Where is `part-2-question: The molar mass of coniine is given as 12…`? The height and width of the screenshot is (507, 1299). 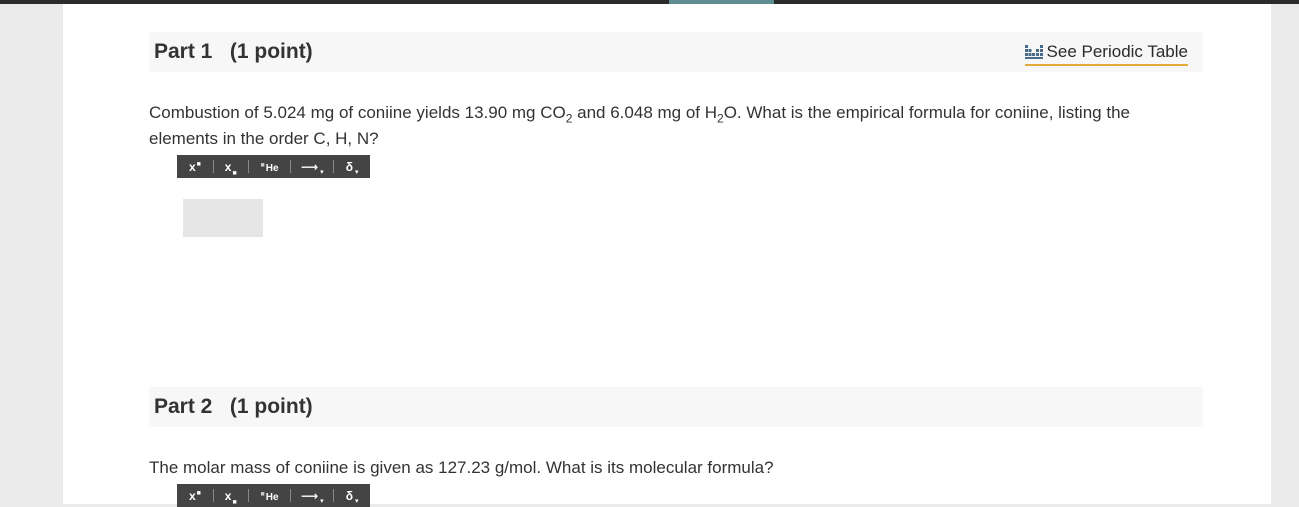
part-2-question: The molar mass of coniine is given as 12… is located at coordinates (461, 467).